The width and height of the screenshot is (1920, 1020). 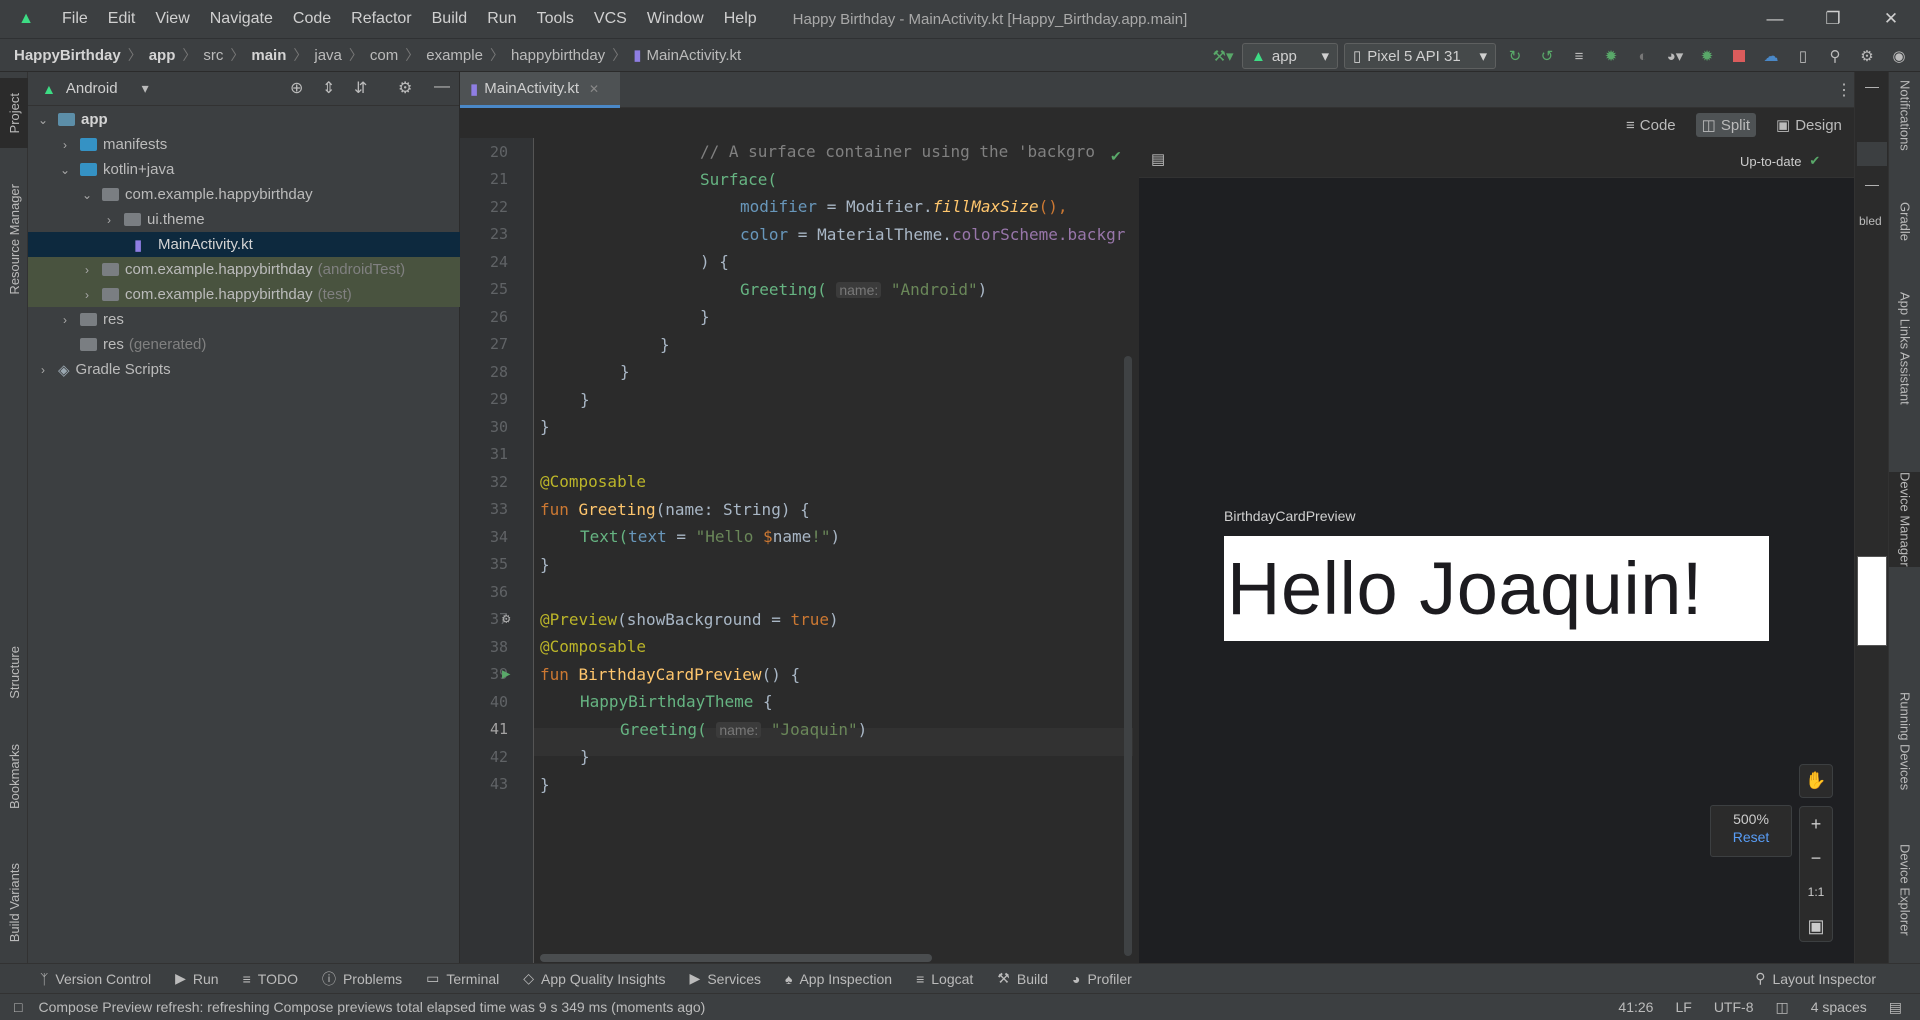 What do you see at coordinates (328, 88) in the screenshot?
I see `expand-all-icon: ⇕` at bounding box center [328, 88].